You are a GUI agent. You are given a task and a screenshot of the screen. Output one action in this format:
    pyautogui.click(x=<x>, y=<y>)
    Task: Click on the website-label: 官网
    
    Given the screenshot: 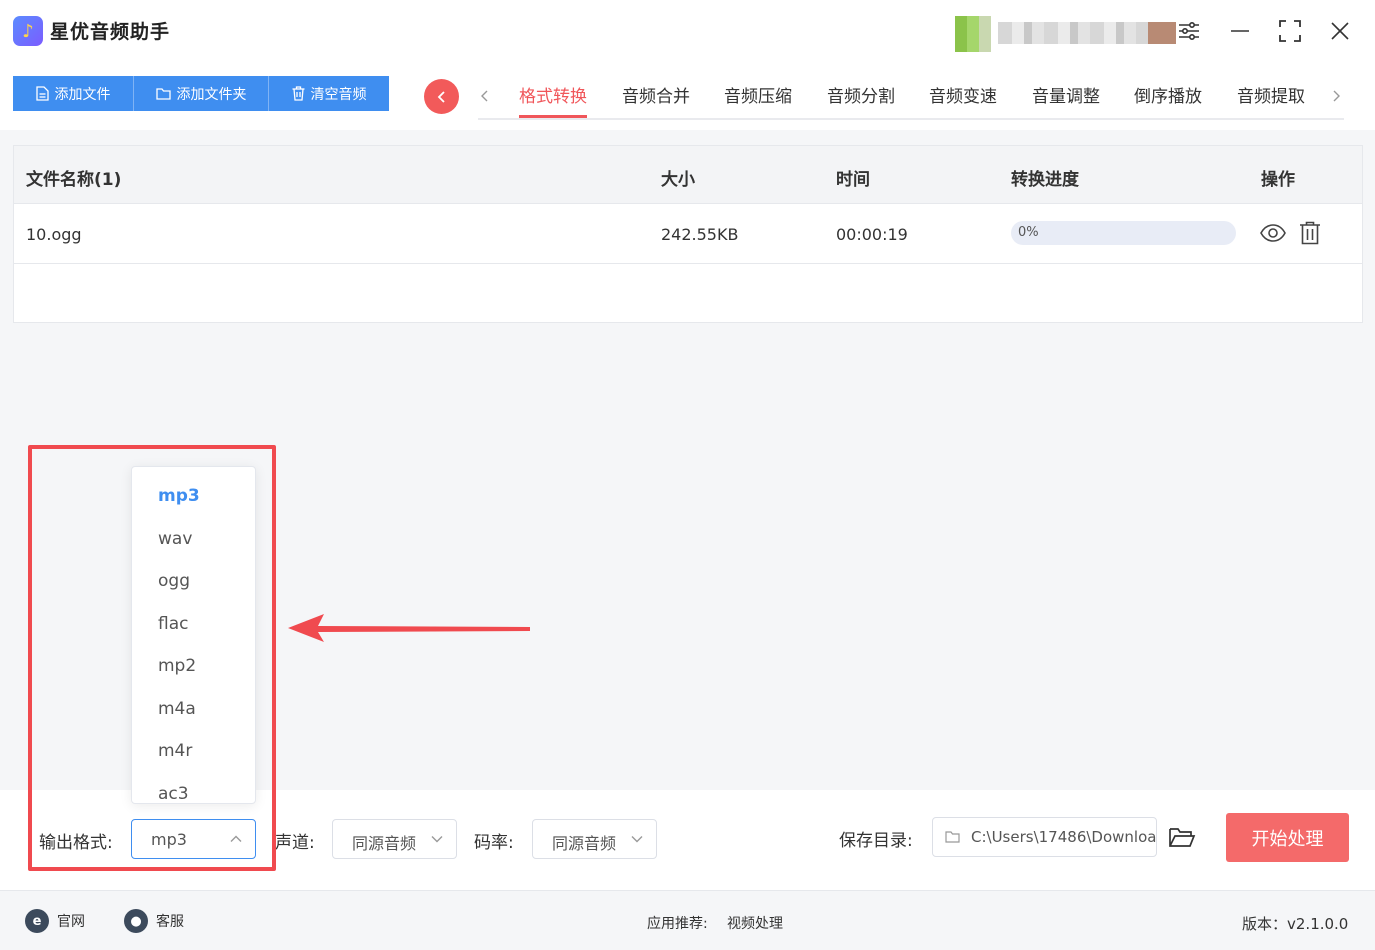 What is the action you would take?
    pyautogui.click(x=71, y=922)
    